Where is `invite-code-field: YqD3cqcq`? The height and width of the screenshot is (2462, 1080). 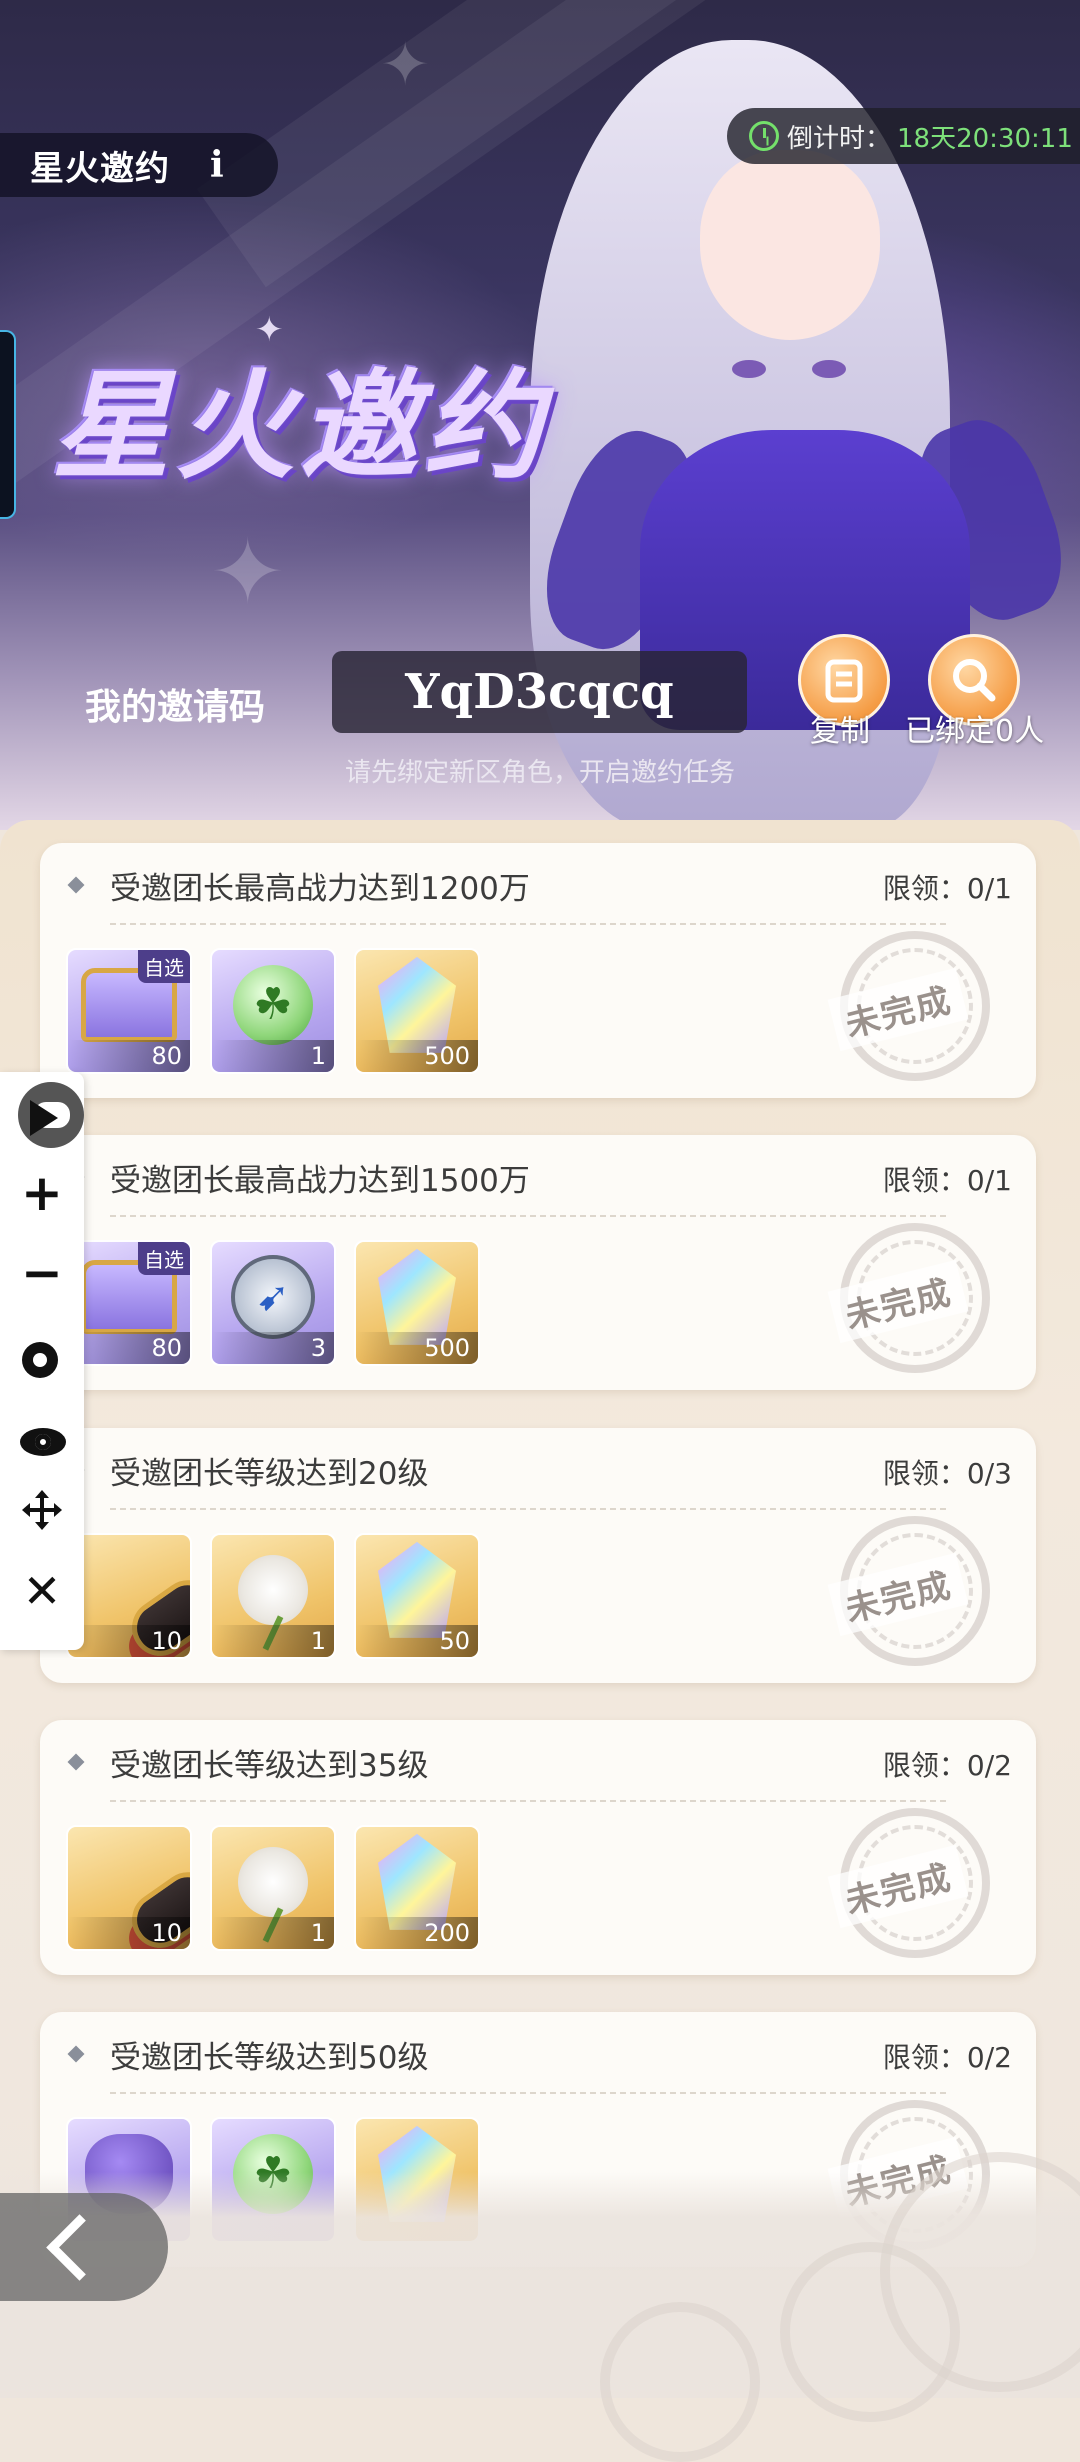 invite-code-field: YqD3cqcq is located at coordinates (539, 692).